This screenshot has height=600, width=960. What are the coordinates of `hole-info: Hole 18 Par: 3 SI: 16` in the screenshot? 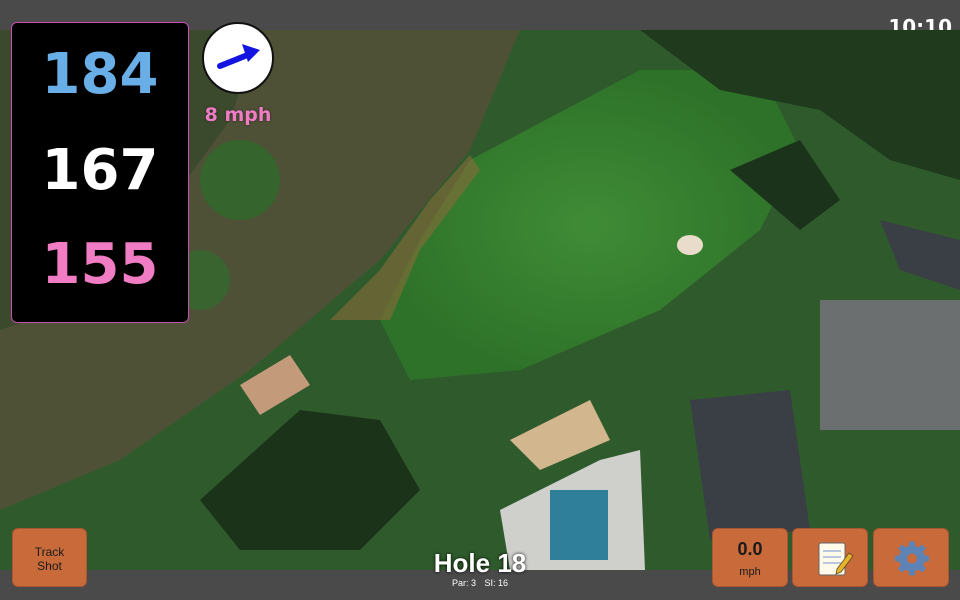 It's located at (480, 568).